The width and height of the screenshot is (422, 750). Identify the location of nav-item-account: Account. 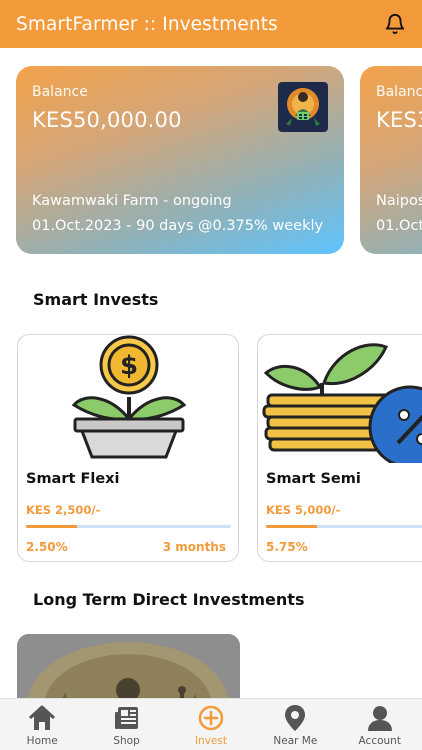
(380, 723).